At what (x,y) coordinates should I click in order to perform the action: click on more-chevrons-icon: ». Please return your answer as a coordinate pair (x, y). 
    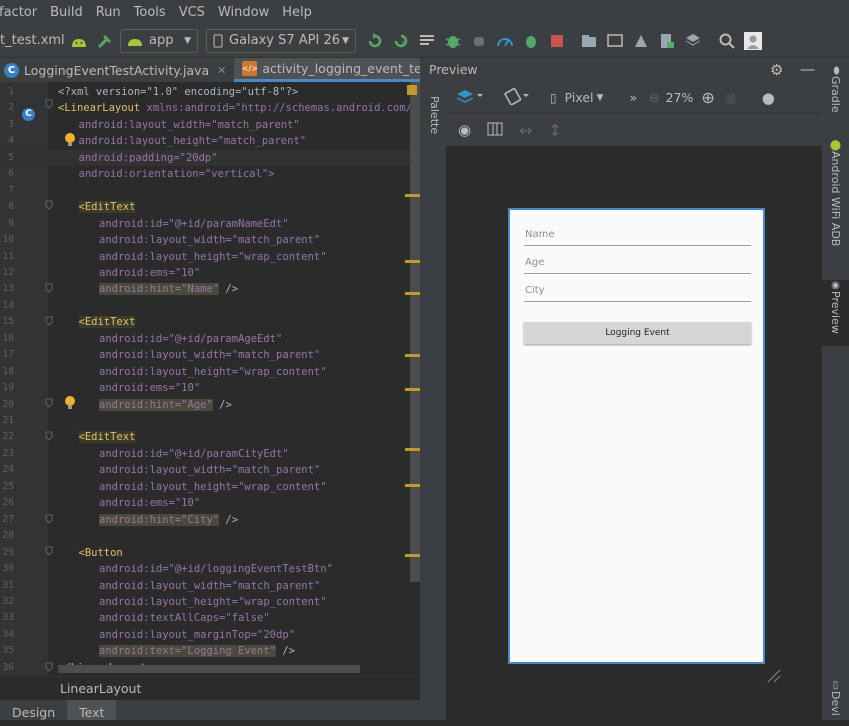
    Looking at the image, I should click on (633, 97).